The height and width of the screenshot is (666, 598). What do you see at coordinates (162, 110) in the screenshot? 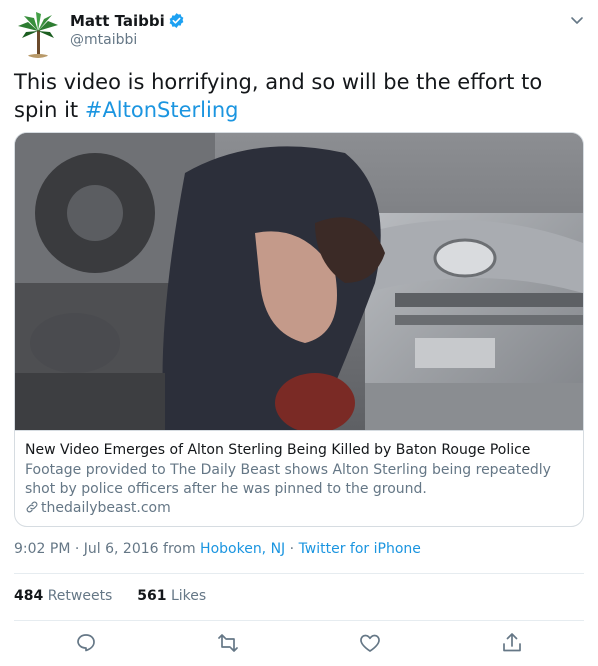
I see `hashtag-link: #AltonSterling` at bounding box center [162, 110].